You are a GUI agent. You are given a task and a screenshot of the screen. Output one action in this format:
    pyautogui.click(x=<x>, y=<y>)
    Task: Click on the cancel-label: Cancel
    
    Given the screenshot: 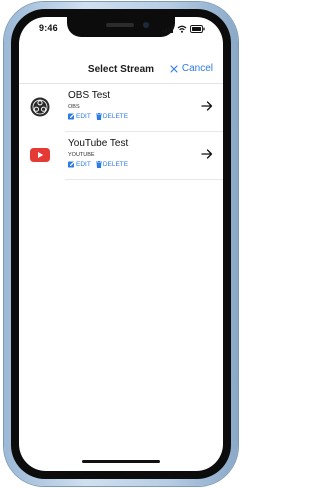 What is the action you would take?
    pyautogui.click(x=197, y=68)
    